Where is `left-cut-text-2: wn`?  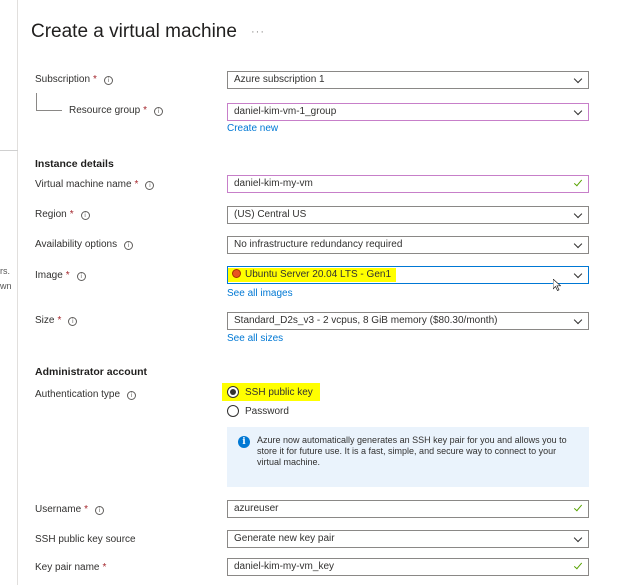
left-cut-text-2: wn is located at coordinates (6, 286).